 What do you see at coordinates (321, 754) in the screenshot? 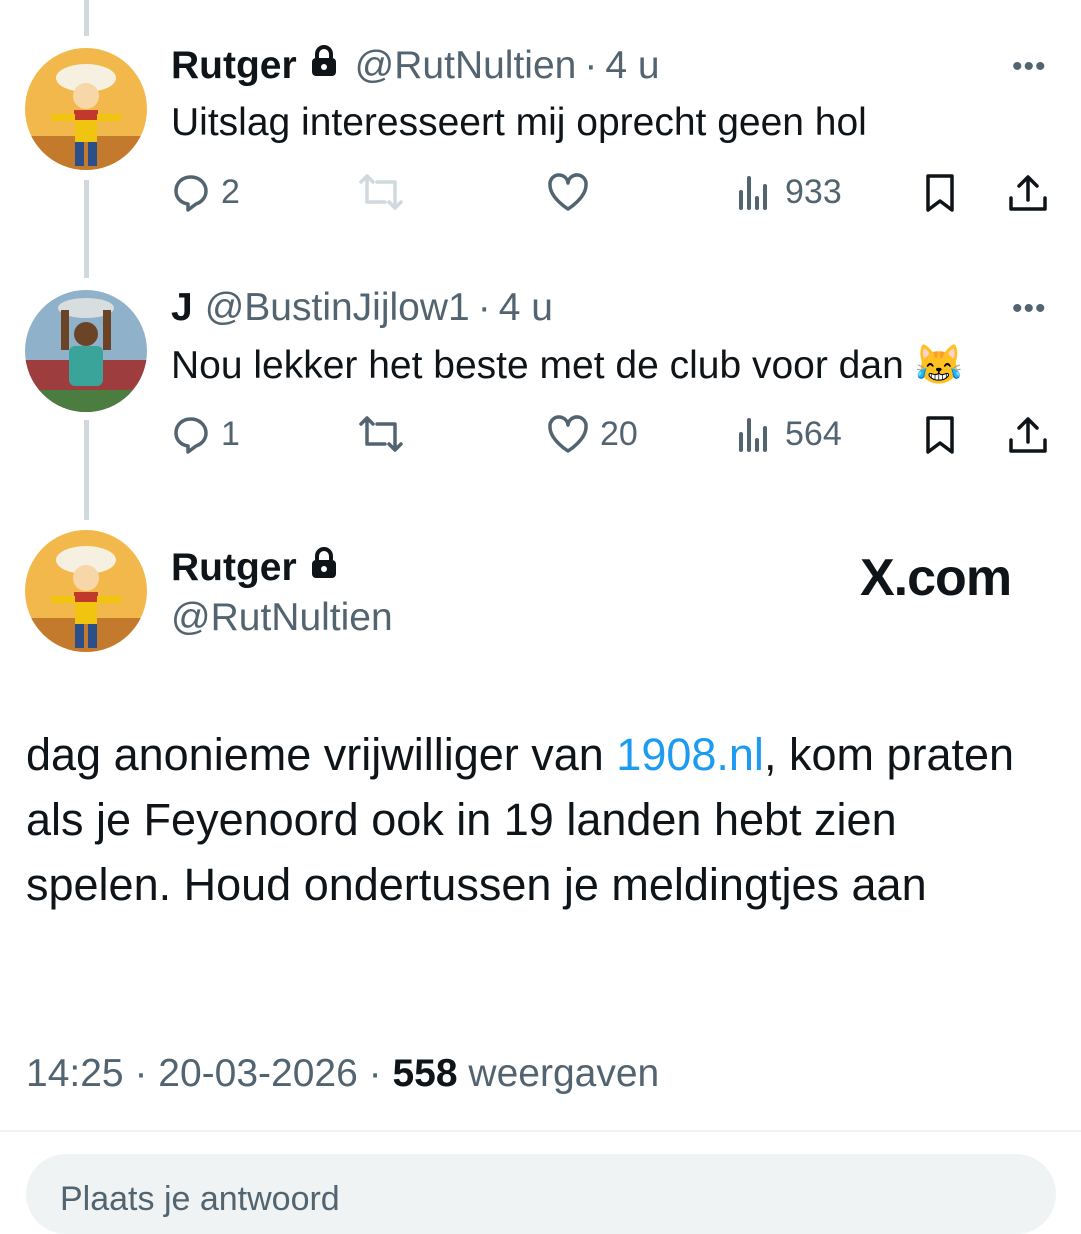
I see `tweet-text-part: dag anonieme vrijwilliger van` at bounding box center [321, 754].